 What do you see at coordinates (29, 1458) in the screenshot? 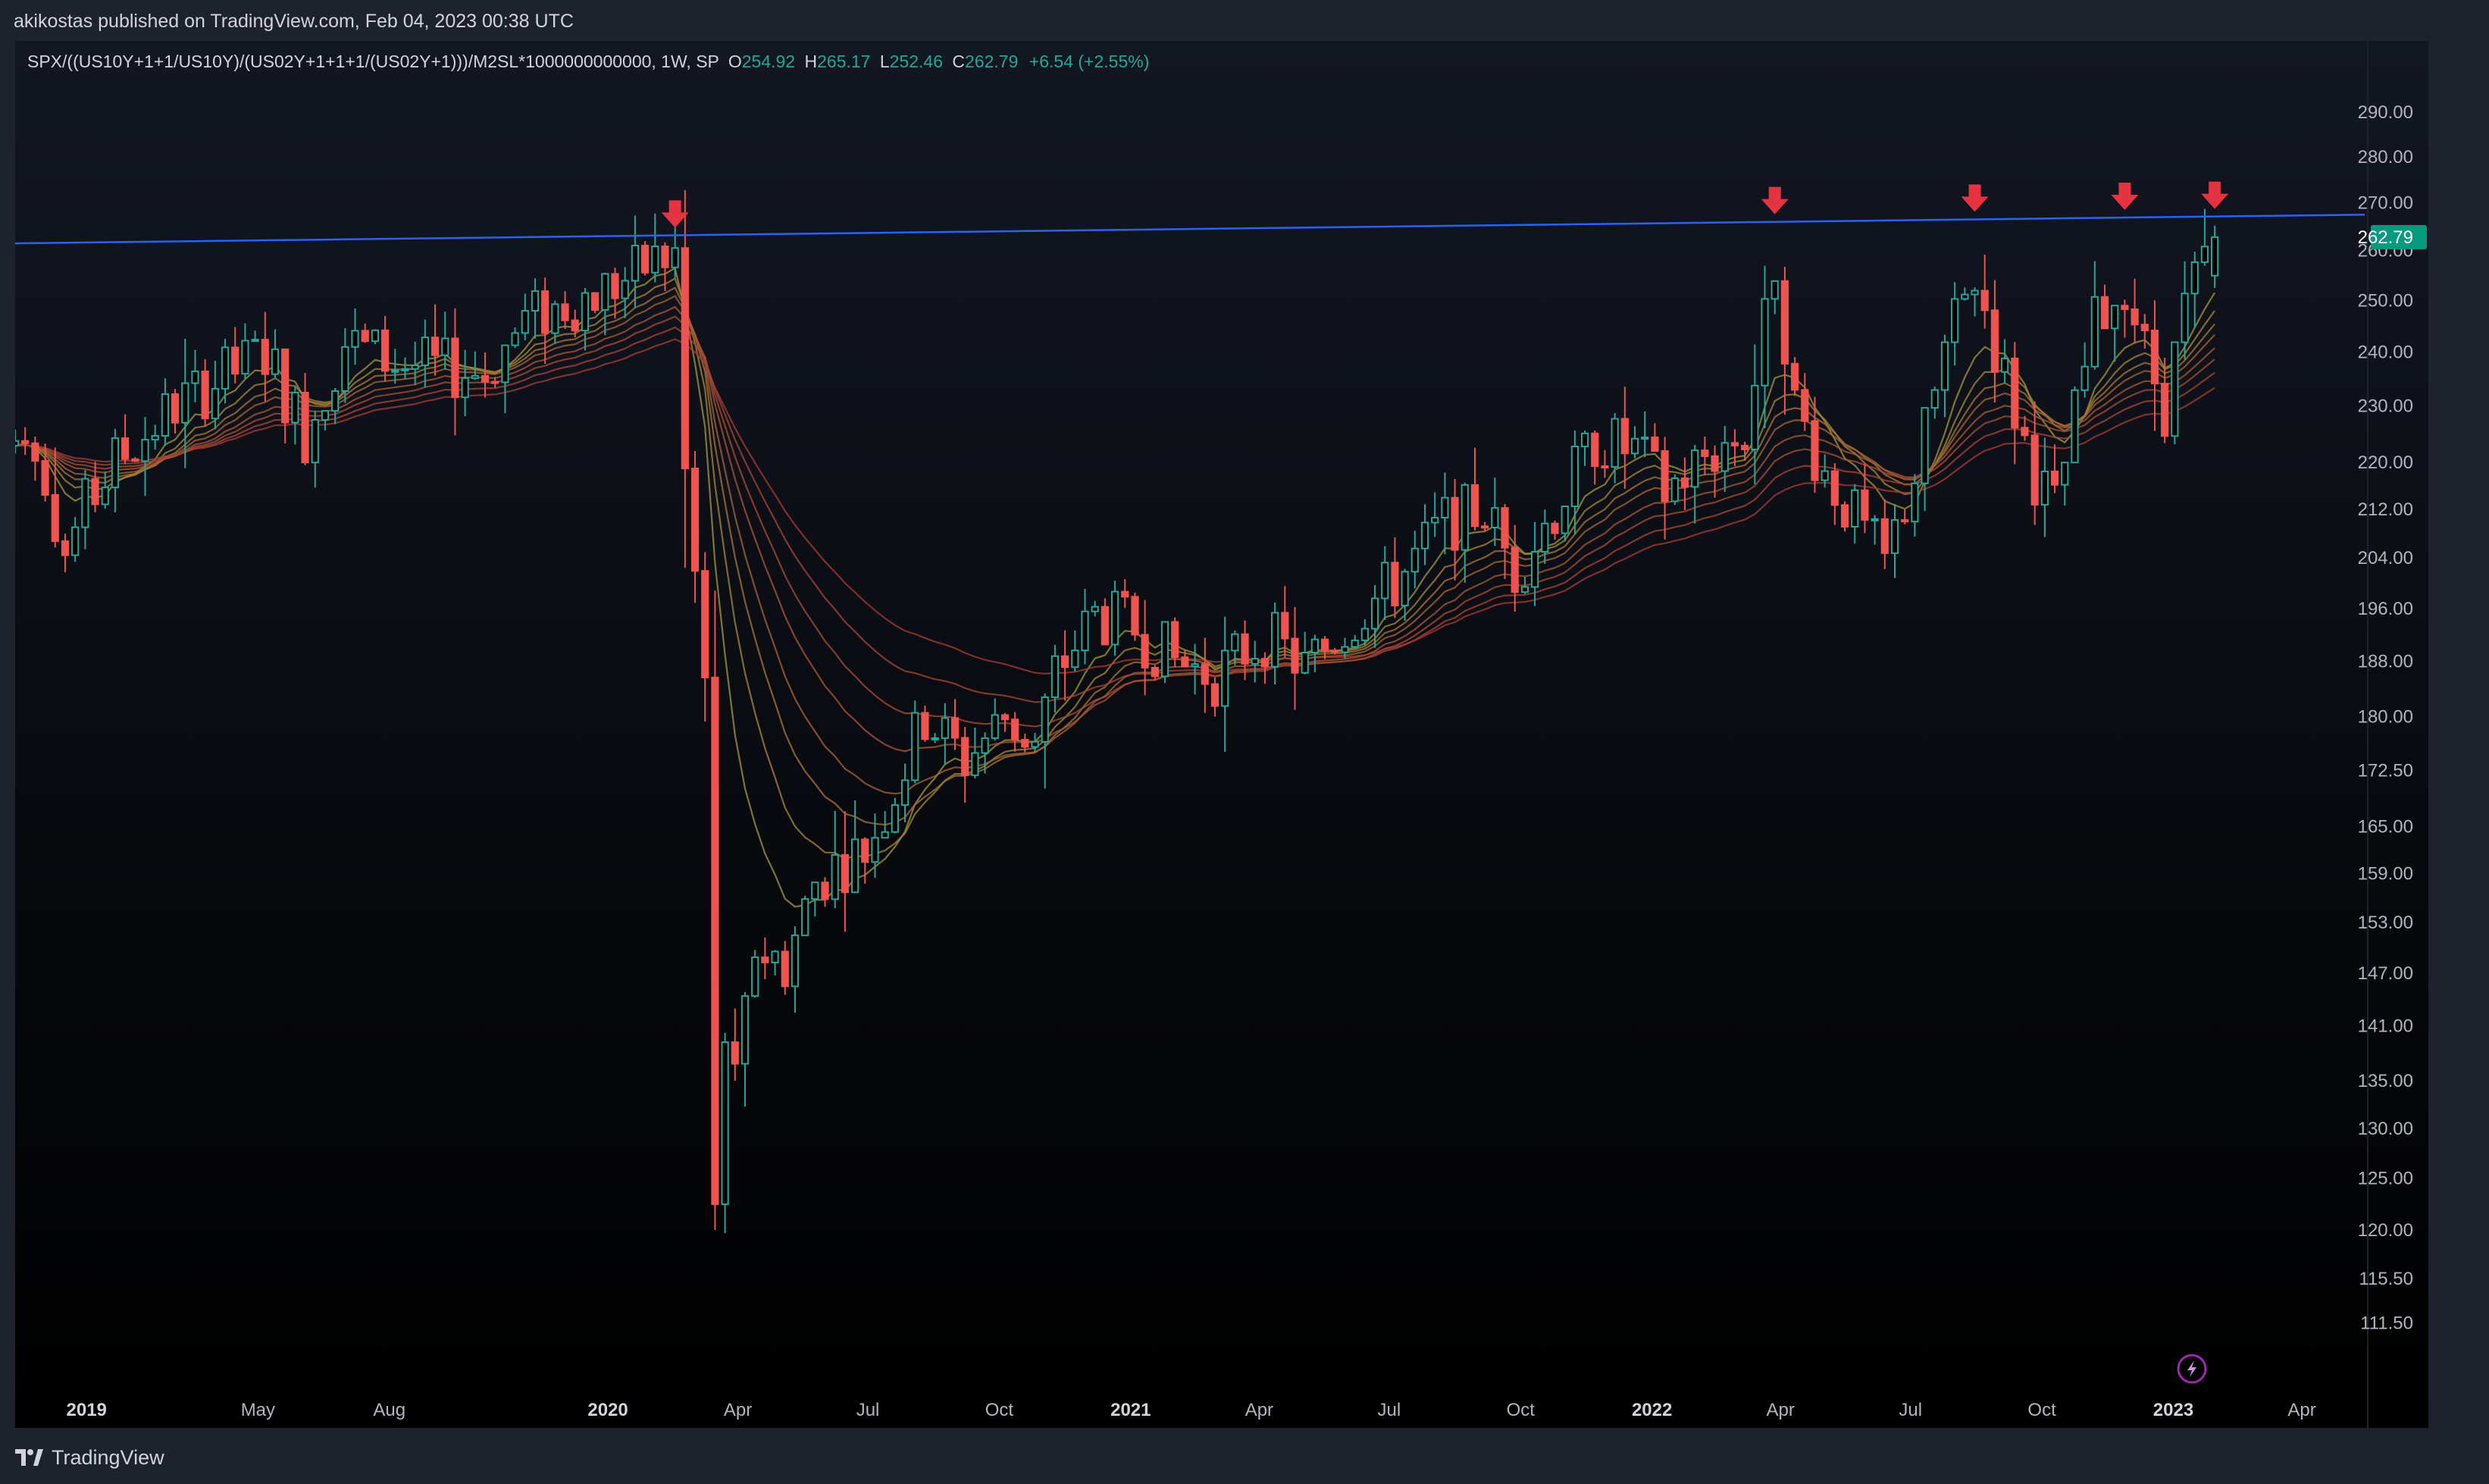
I see `tradingview-logo-icon` at bounding box center [29, 1458].